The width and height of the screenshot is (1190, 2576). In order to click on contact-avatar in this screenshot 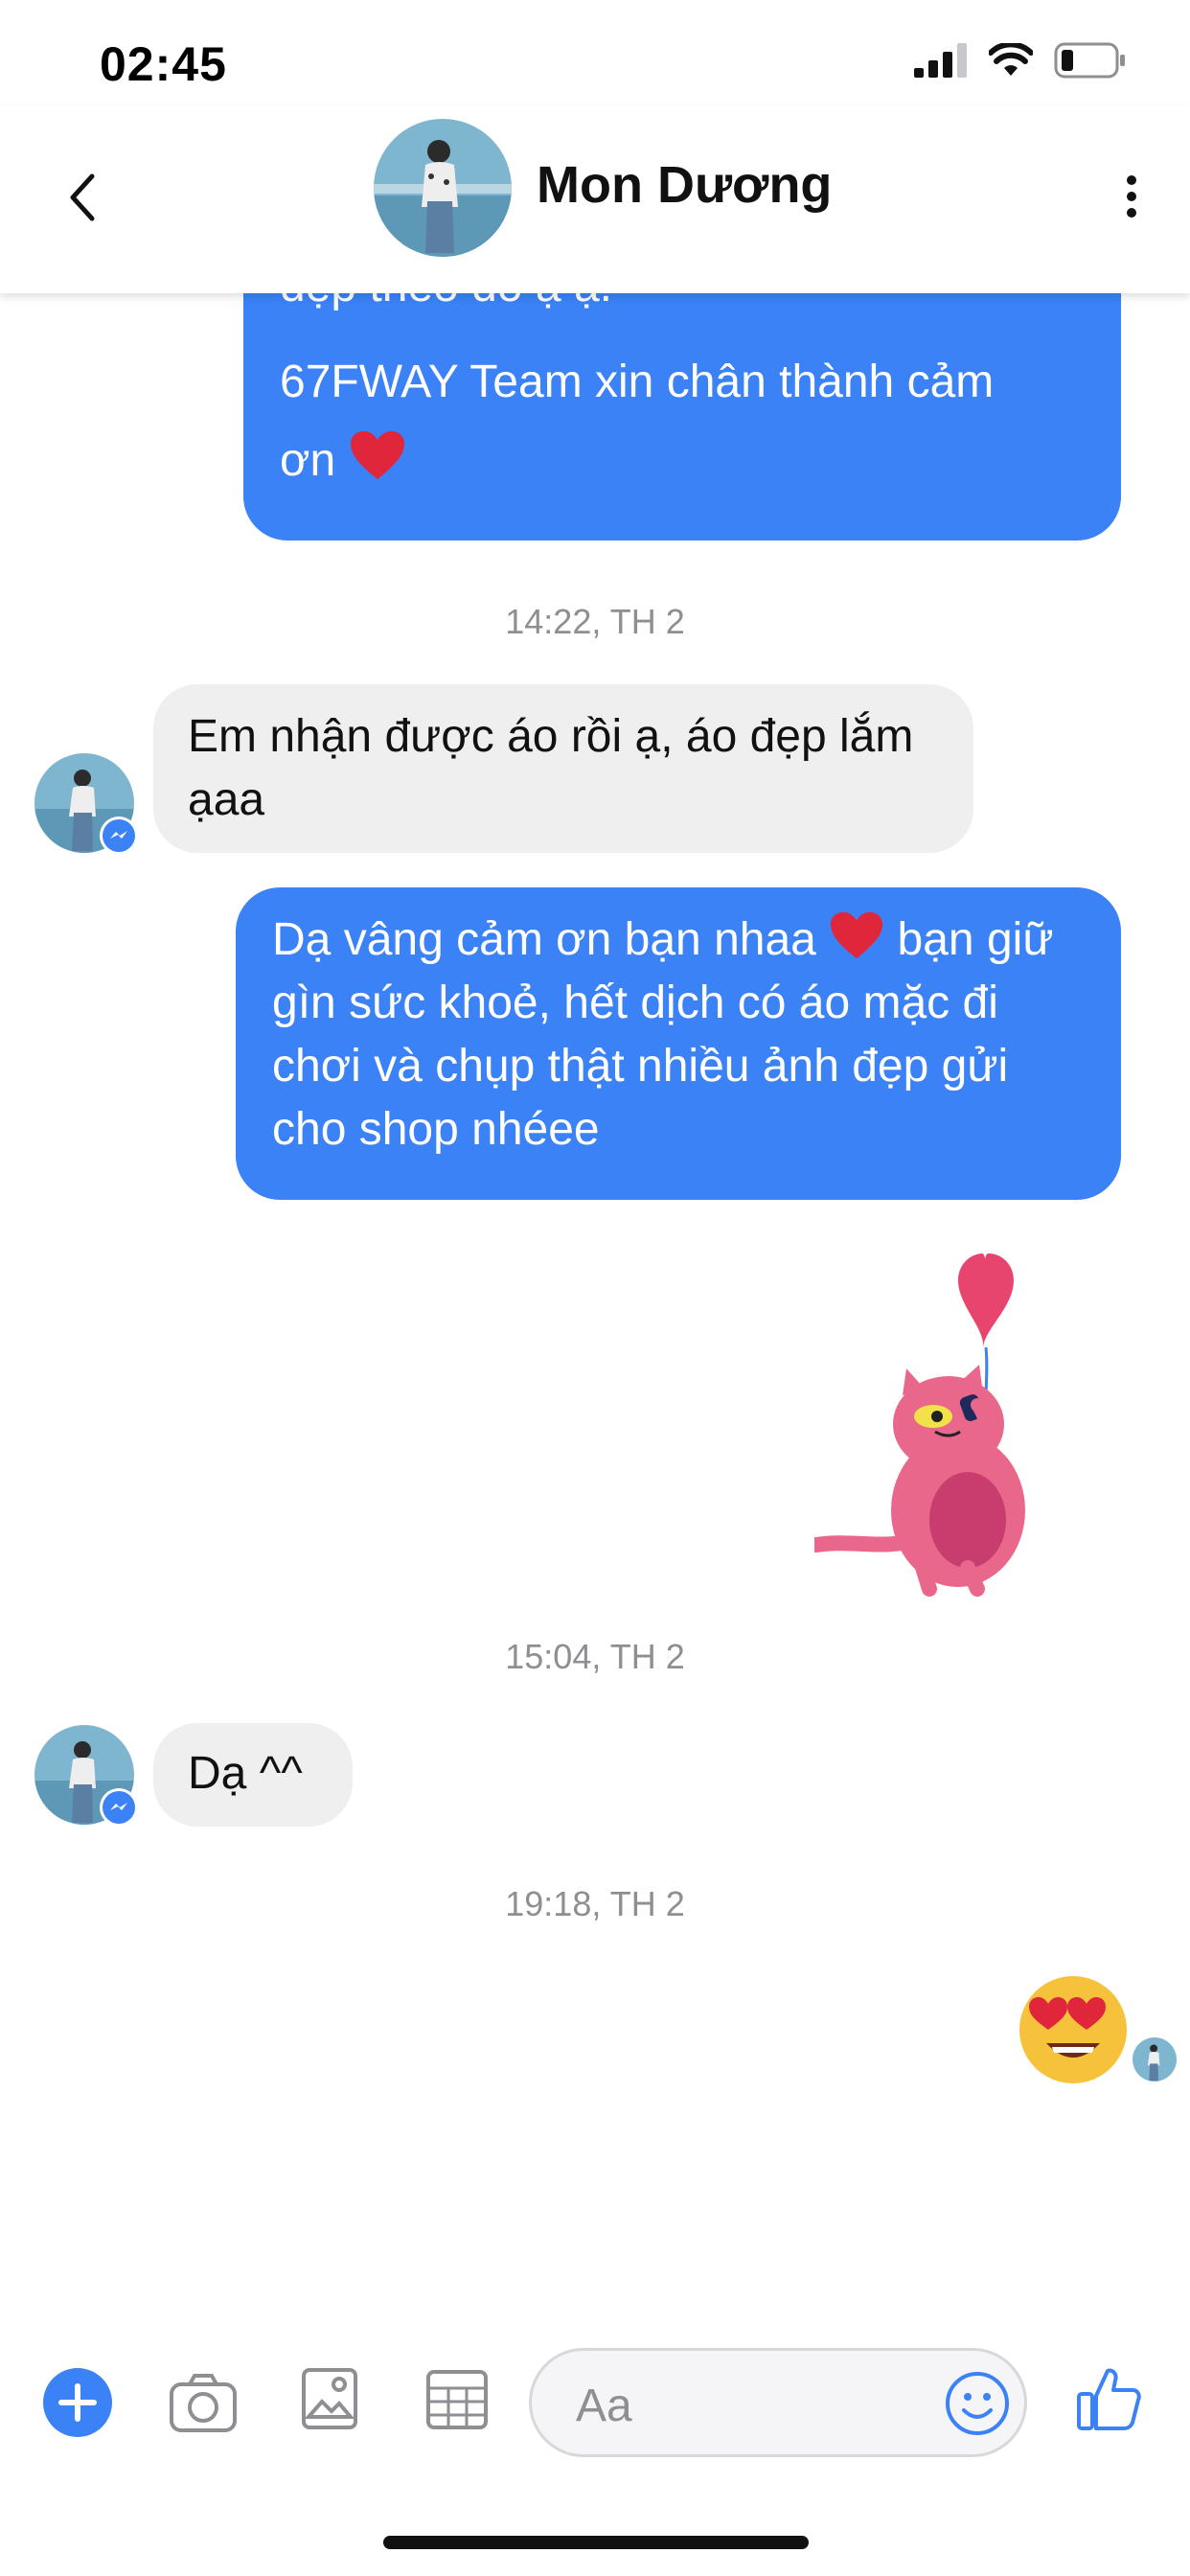, I will do `click(443, 188)`.